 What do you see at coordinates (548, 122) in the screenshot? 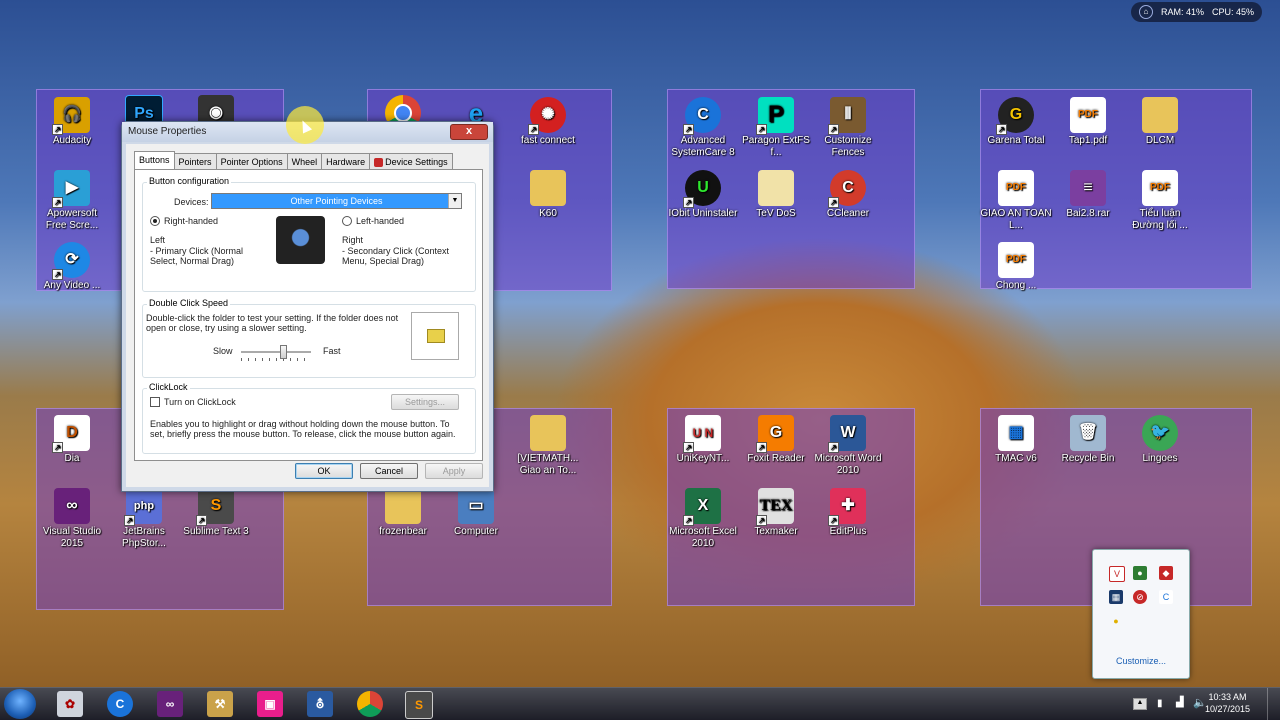
I see `desktop-icon-fast-connect: ✺ ↗ fast connect` at bounding box center [548, 122].